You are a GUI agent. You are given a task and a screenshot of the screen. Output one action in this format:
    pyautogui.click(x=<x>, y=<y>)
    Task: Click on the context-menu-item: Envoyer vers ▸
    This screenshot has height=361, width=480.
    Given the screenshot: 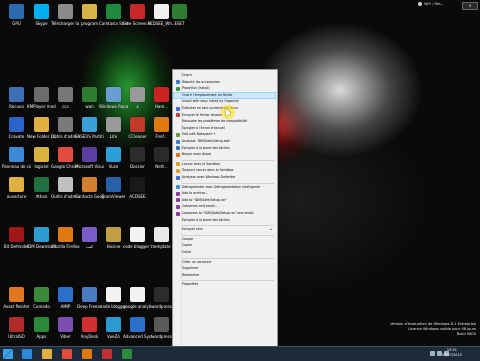 What is the action you would take?
    pyautogui.click(x=224, y=229)
    